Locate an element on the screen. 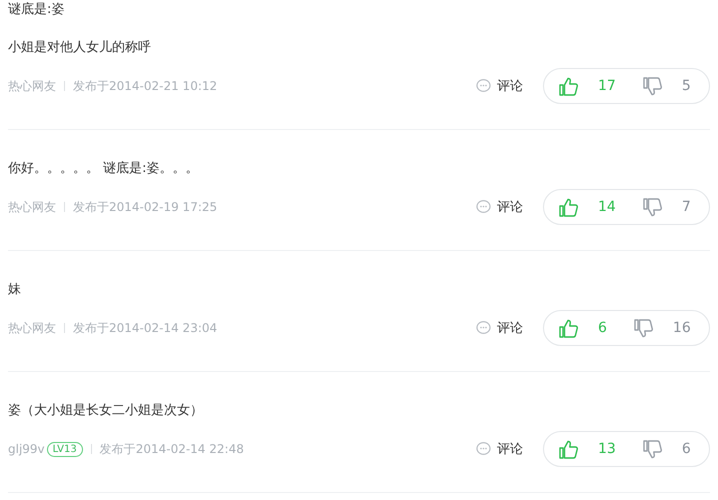 The width and height of the screenshot is (718, 500). like-button: 13 is located at coordinates (587, 449).